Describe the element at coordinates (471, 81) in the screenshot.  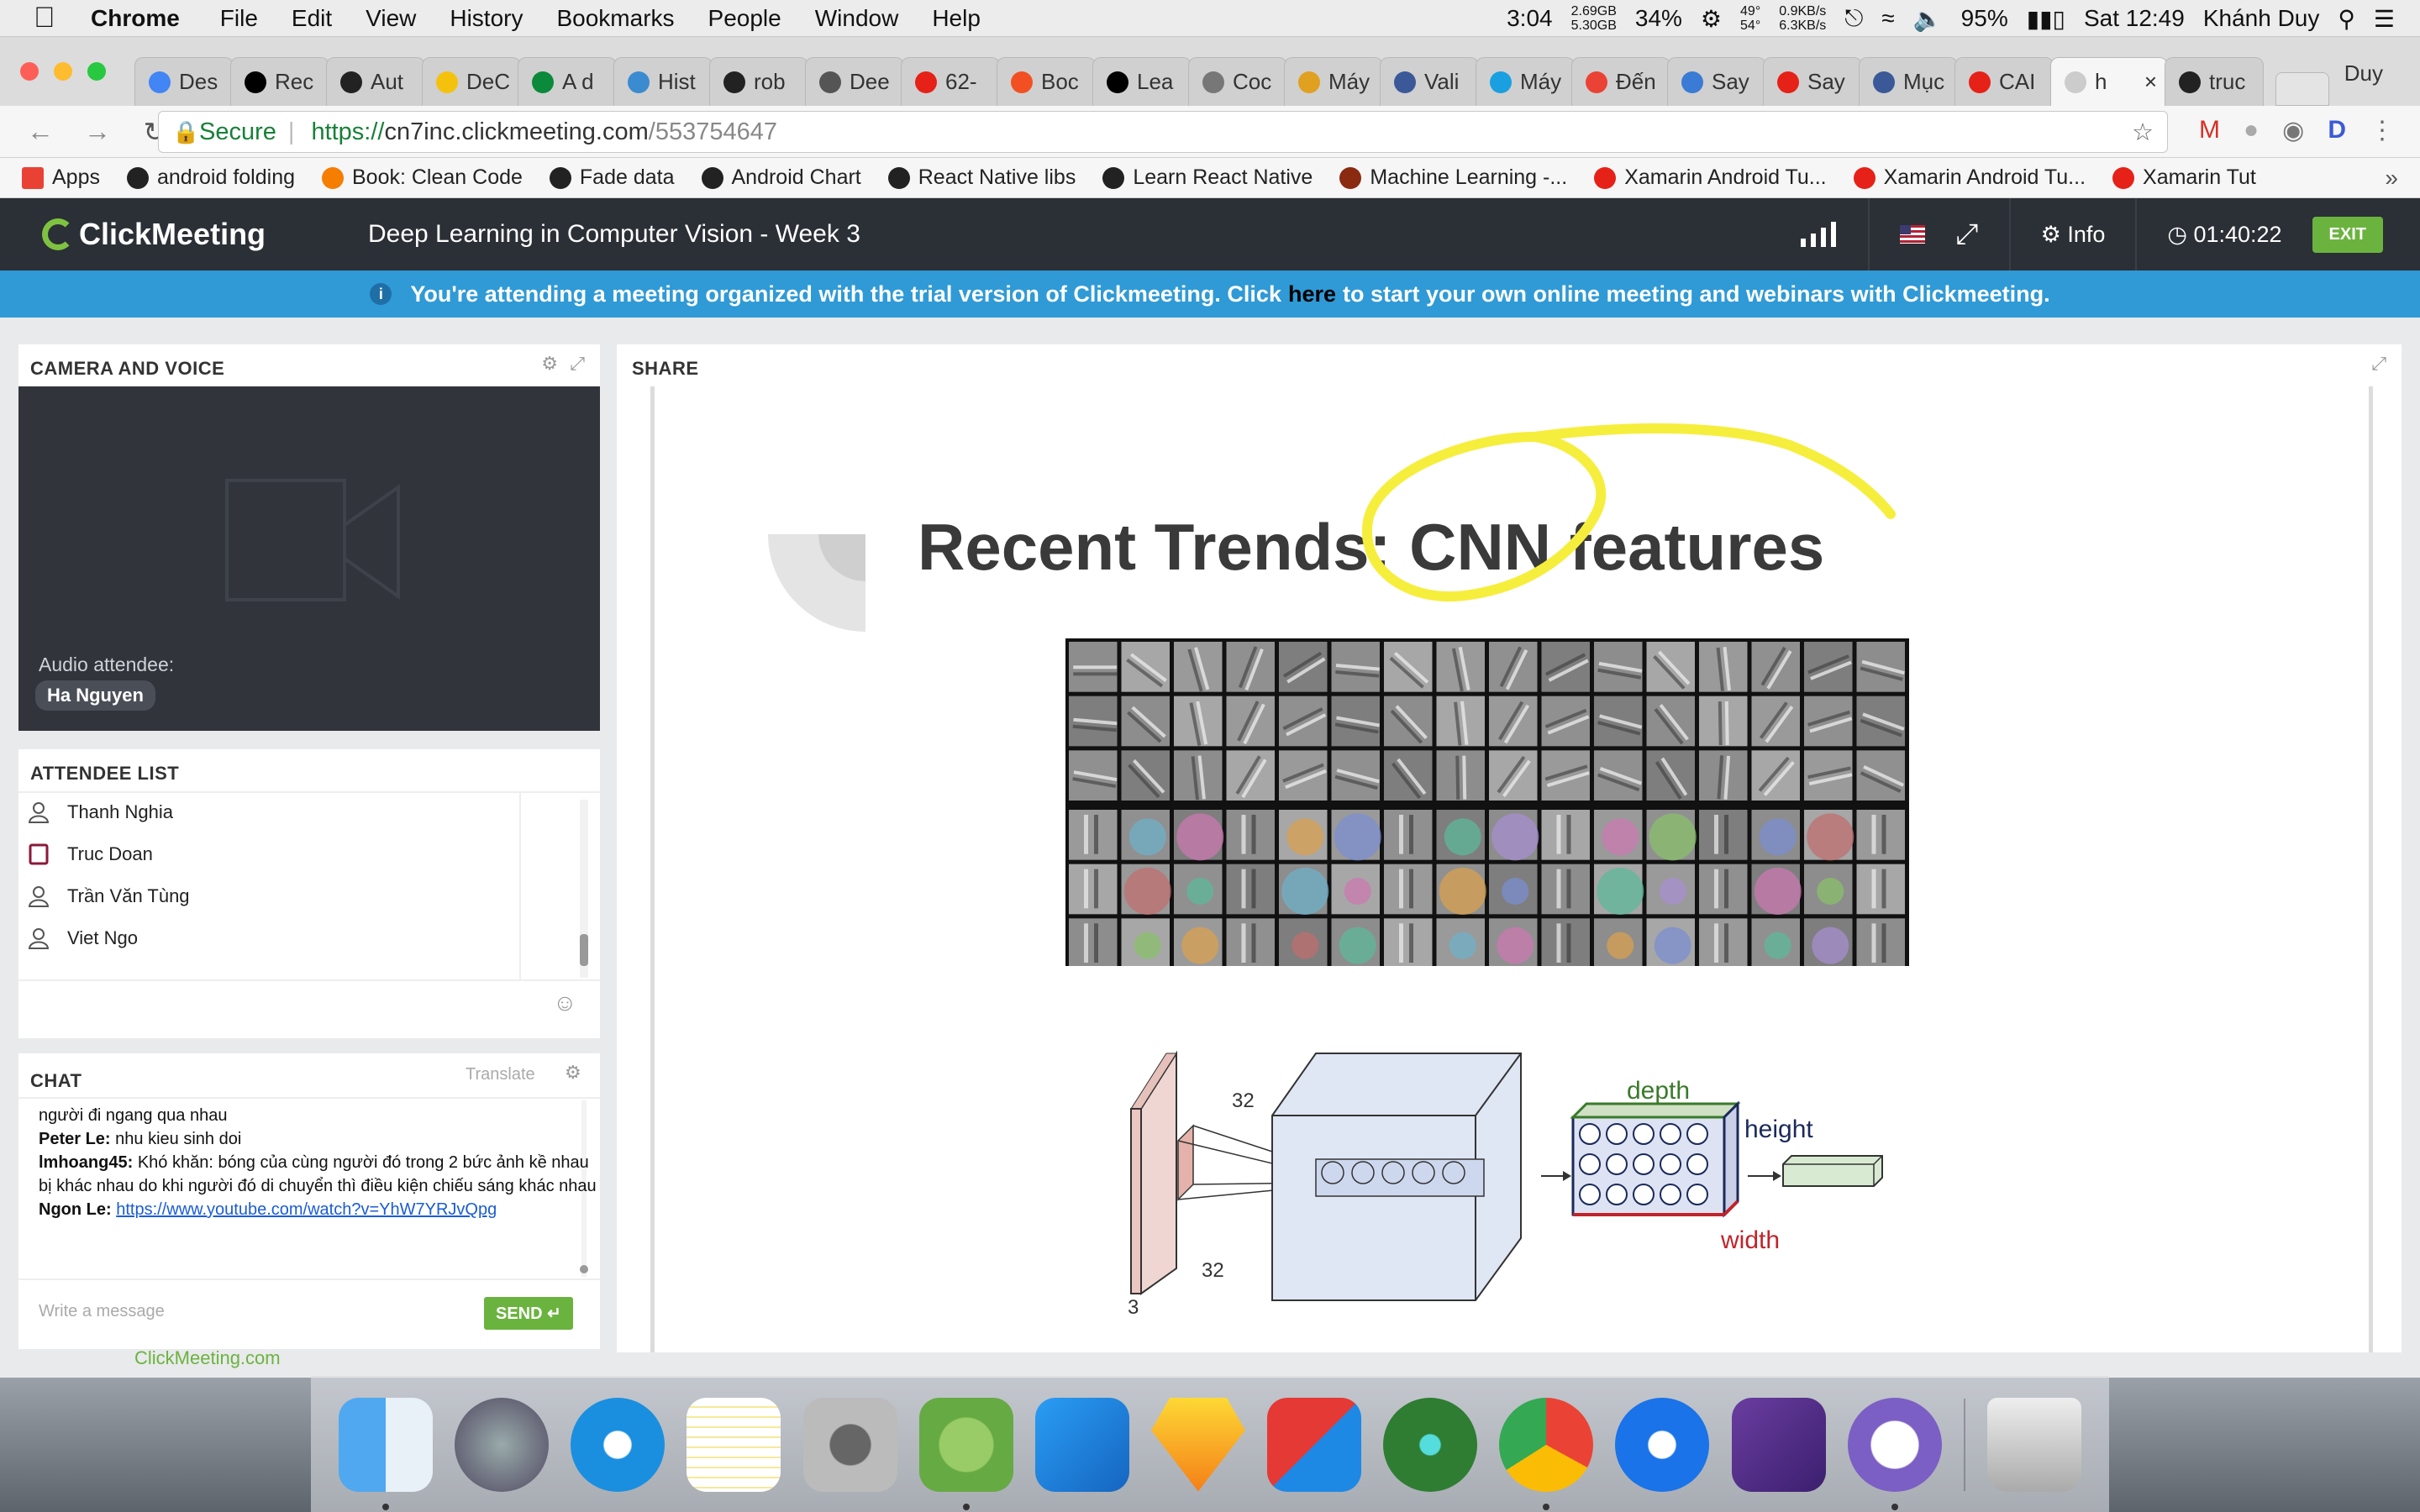
I see `browser-tab: DeC` at that location.